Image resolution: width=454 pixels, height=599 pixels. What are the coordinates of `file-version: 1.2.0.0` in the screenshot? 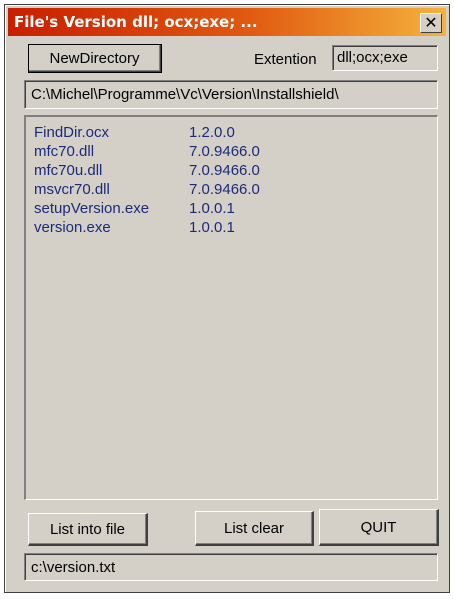 It's located at (212, 132).